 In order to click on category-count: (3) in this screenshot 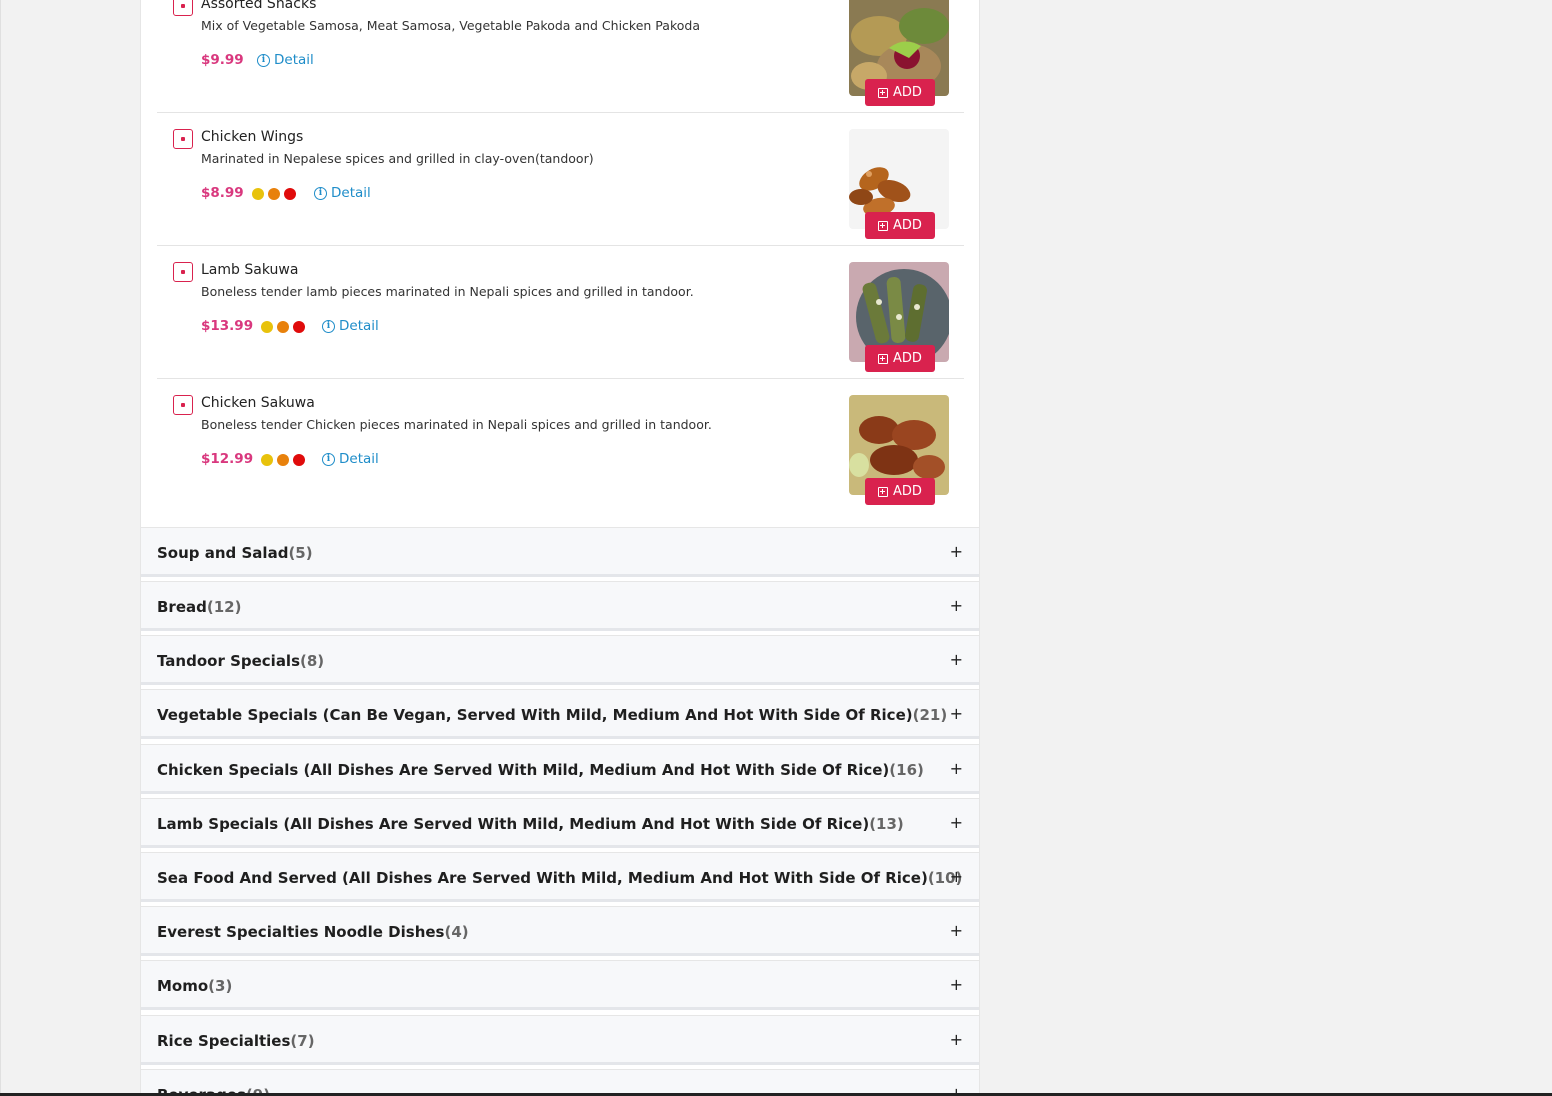, I will do `click(220, 986)`.